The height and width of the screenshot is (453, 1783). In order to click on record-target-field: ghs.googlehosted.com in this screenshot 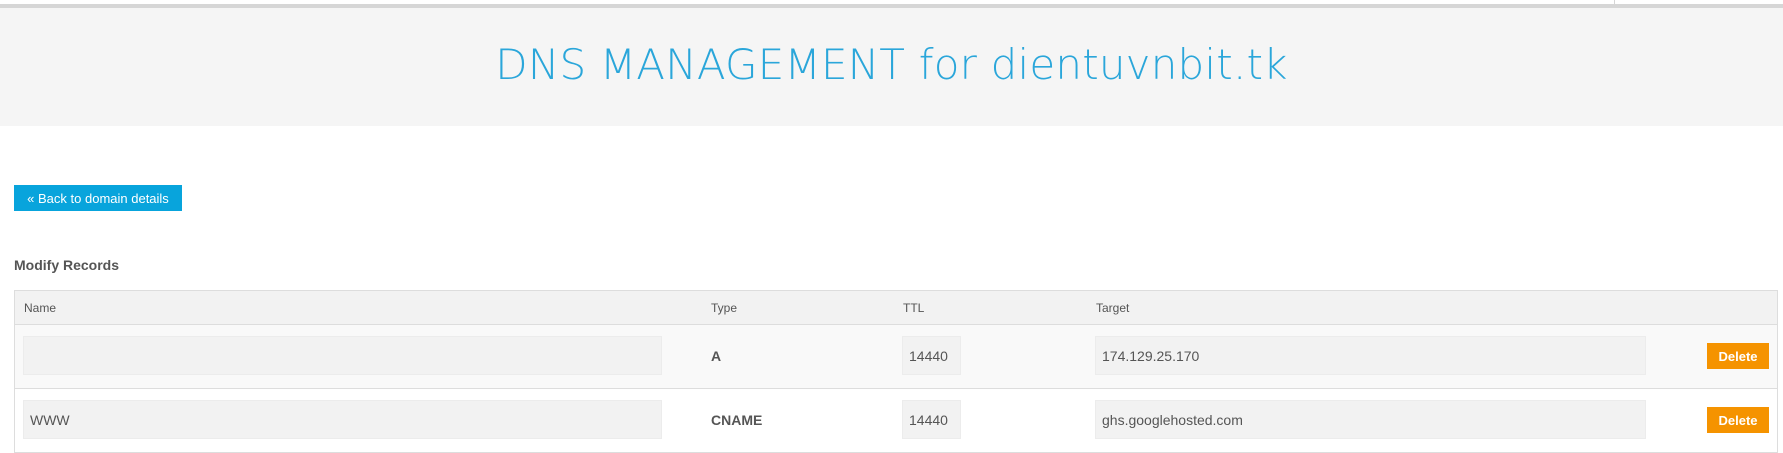, I will do `click(1370, 419)`.